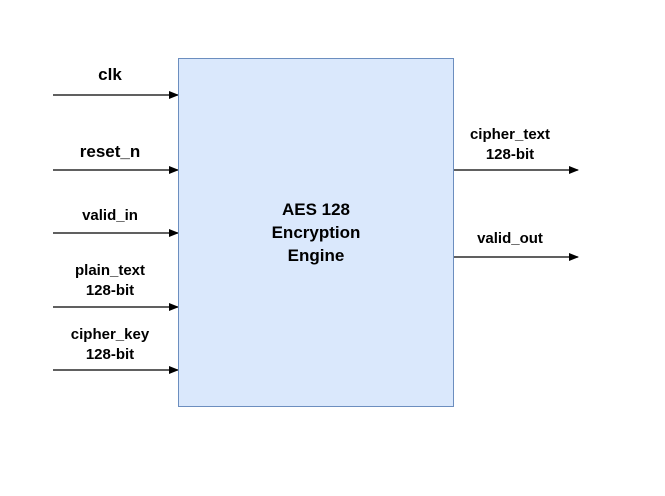 The width and height of the screenshot is (665, 496). I want to click on cipher-text-name: cipher_text, so click(510, 134).